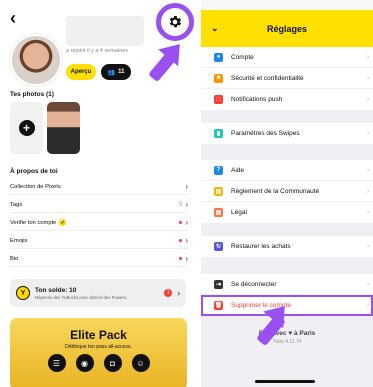  What do you see at coordinates (267, 78) in the screenshot?
I see `settings-item-label: Sécurité et confidentialité` at bounding box center [267, 78].